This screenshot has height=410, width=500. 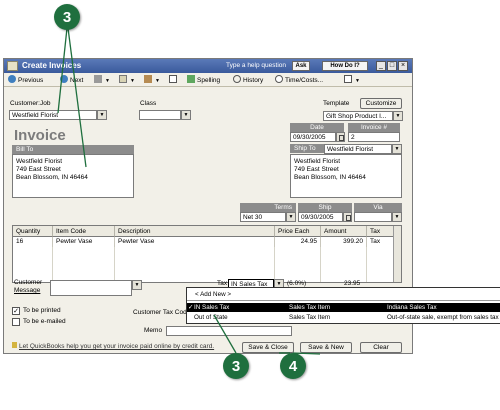 I want to click on previous-label: Previous, so click(x=31, y=80).